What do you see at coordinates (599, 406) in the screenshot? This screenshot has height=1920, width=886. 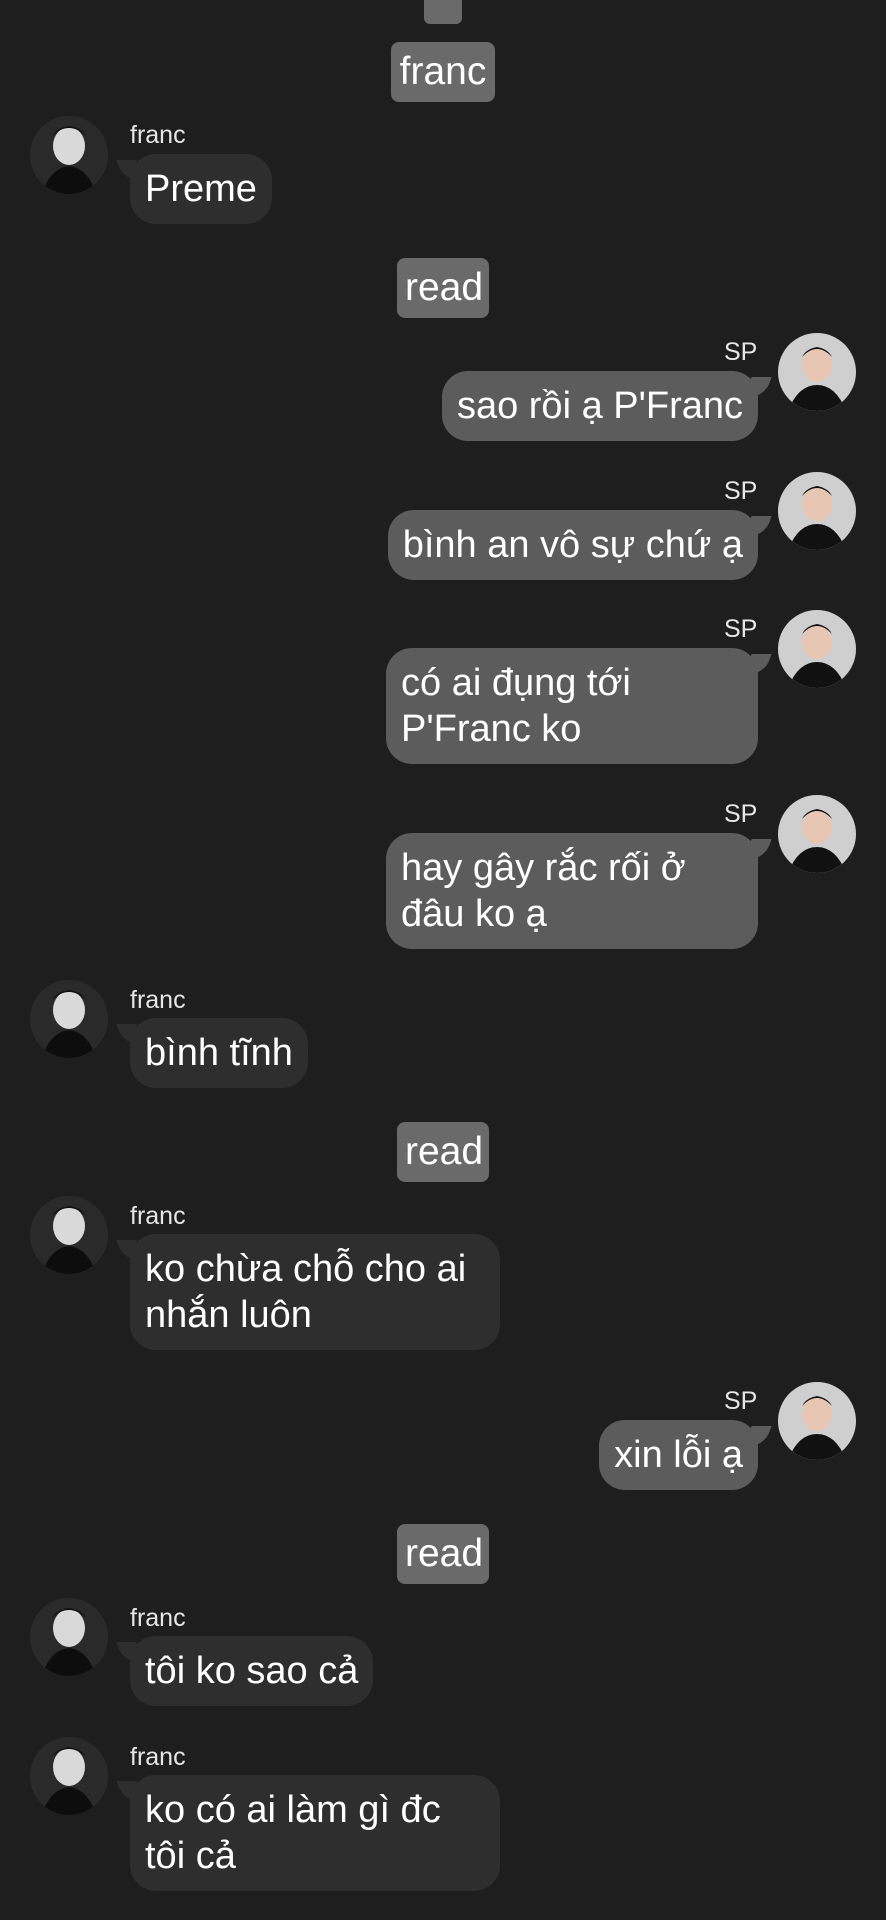 I see `message-bubble-outgoing: sao rồi ạ P'Franc` at bounding box center [599, 406].